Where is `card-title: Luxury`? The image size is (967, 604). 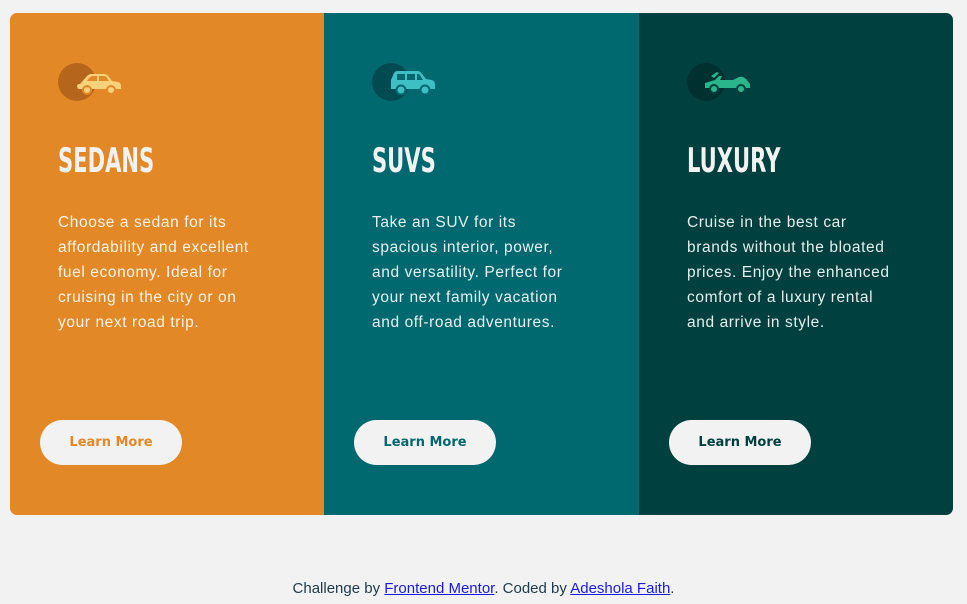
card-title: Luxury is located at coordinates (734, 161).